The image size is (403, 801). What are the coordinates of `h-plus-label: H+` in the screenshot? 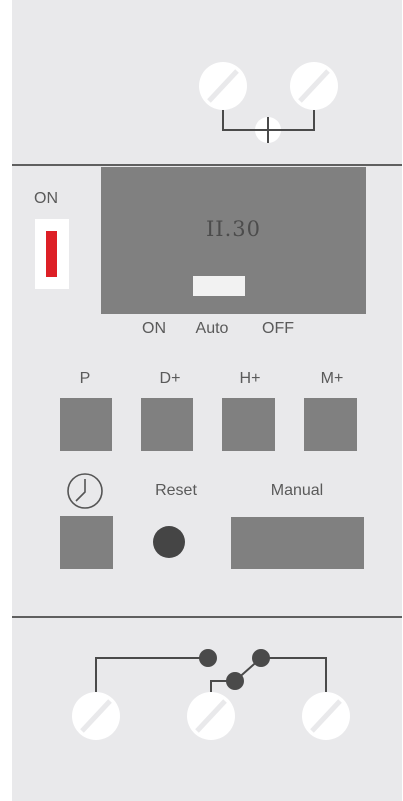 It's located at (250, 378).